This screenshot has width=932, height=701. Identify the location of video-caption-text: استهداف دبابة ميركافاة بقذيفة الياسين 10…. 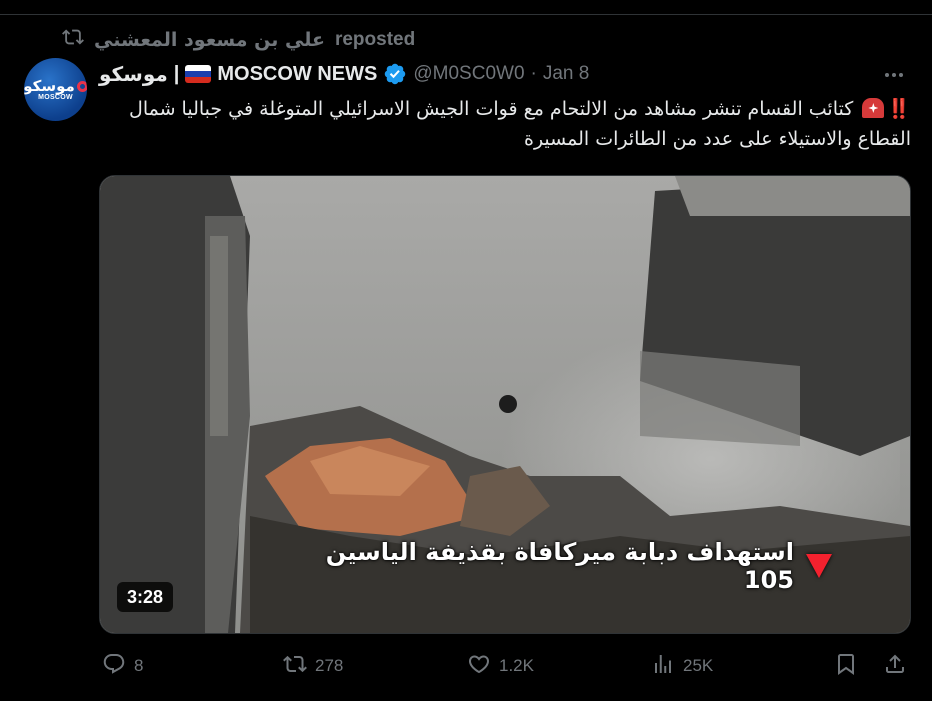
(559, 566).